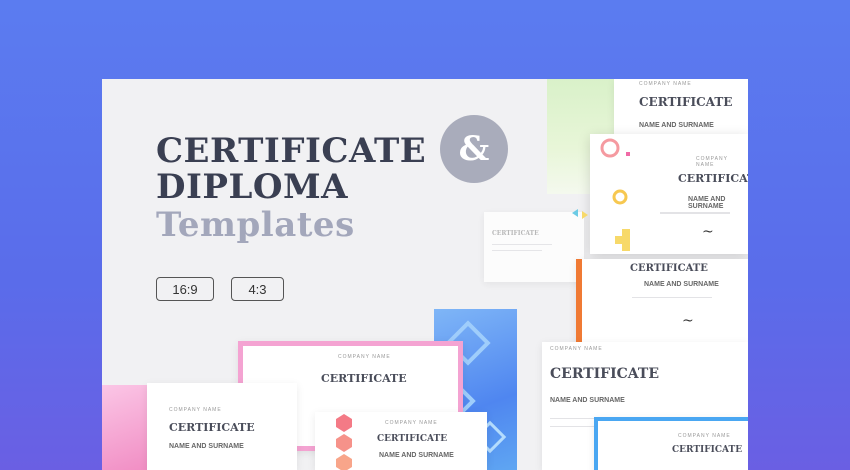 The width and height of the screenshot is (850, 470). What do you see at coordinates (257, 289) in the screenshot?
I see `ratio-4-3-button: 4:3` at bounding box center [257, 289].